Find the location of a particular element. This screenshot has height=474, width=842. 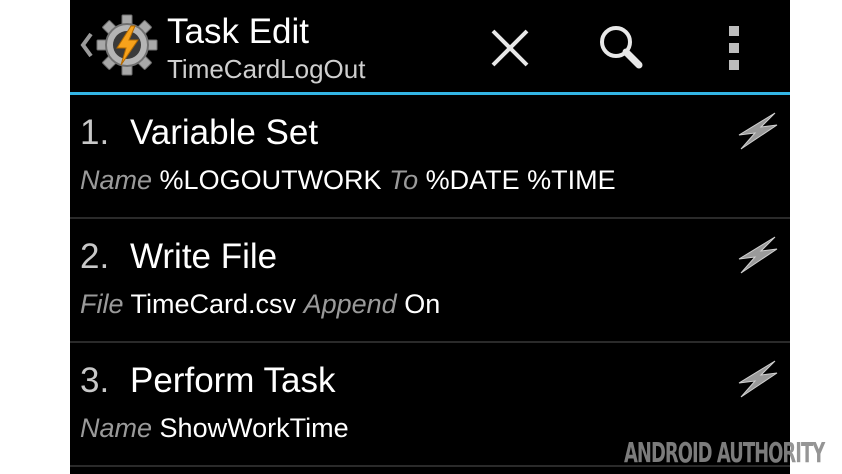

action-params: File TimeCard.csv Append On is located at coordinates (260, 304).